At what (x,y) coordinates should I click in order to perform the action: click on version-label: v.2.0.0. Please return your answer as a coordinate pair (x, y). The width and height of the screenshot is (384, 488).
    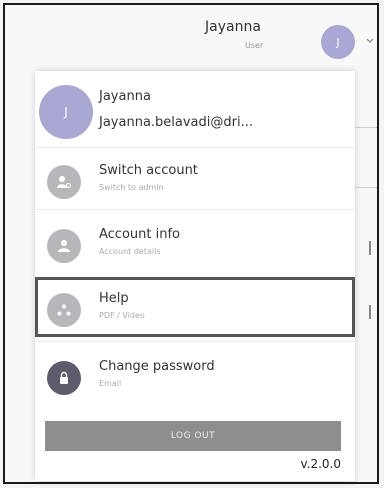
    Looking at the image, I should click on (320, 464).